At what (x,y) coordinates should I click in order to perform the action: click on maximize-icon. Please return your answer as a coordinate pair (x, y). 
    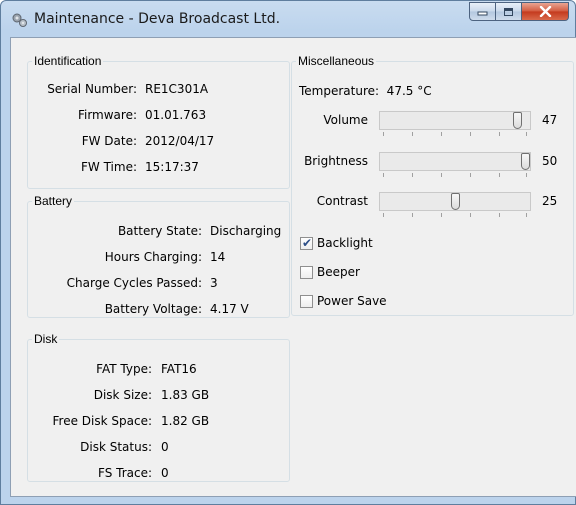
    Looking at the image, I should click on (508, 11).